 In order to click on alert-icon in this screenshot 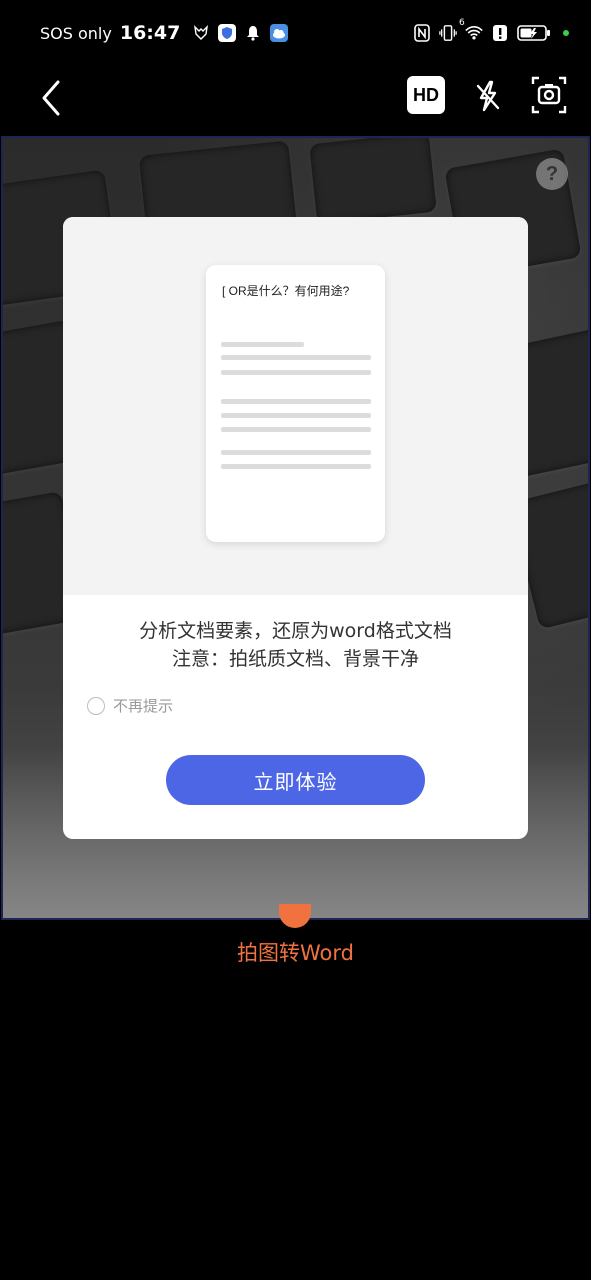, I will do `click(500, 33)`.